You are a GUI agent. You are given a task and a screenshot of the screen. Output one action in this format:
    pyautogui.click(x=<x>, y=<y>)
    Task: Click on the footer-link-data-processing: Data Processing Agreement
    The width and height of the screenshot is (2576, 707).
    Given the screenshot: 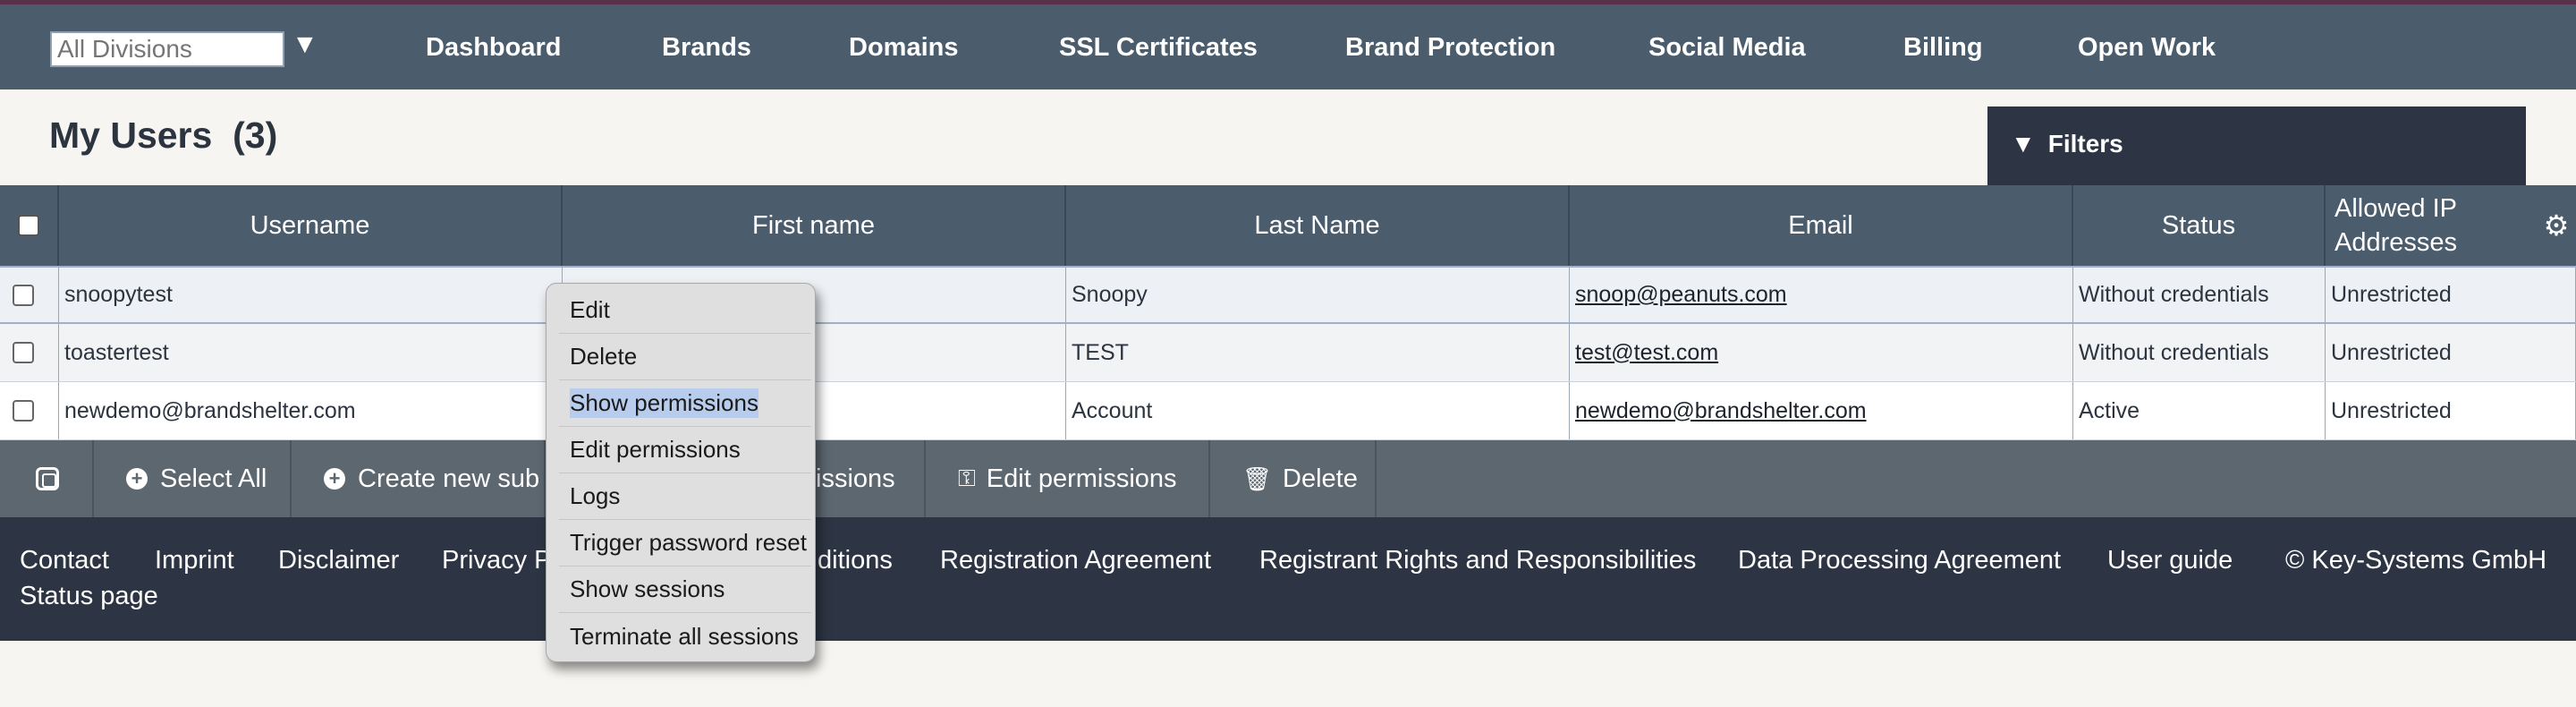 What is the action you would take?
    pyautogui.click(x=1899, y=560)
    